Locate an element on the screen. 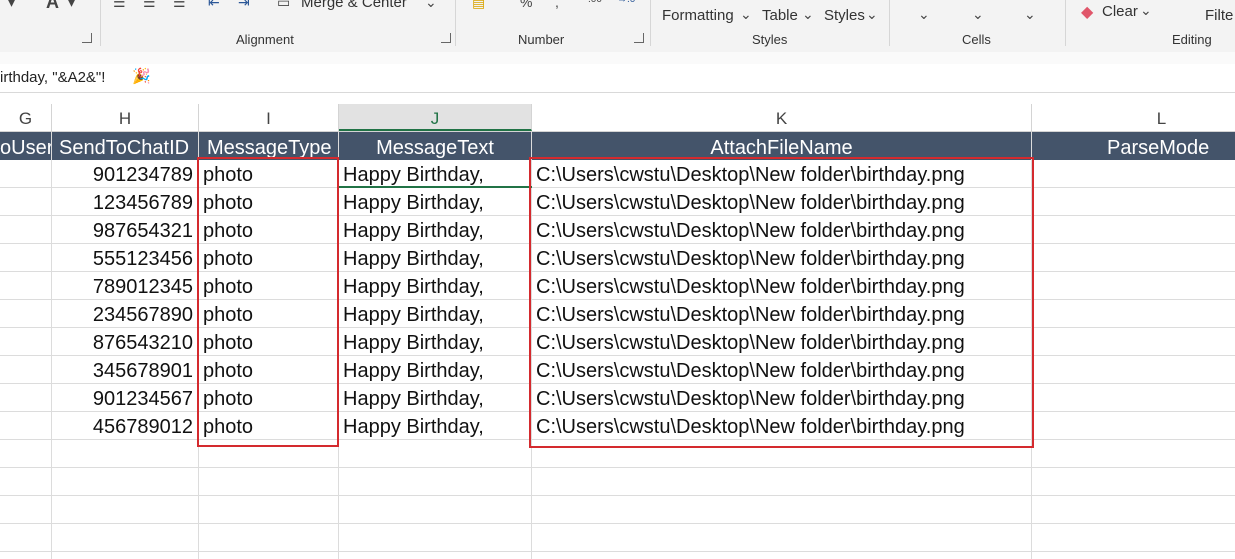  header-cell-parse-mode: ParseMode is located at coordinates (1133, 146).